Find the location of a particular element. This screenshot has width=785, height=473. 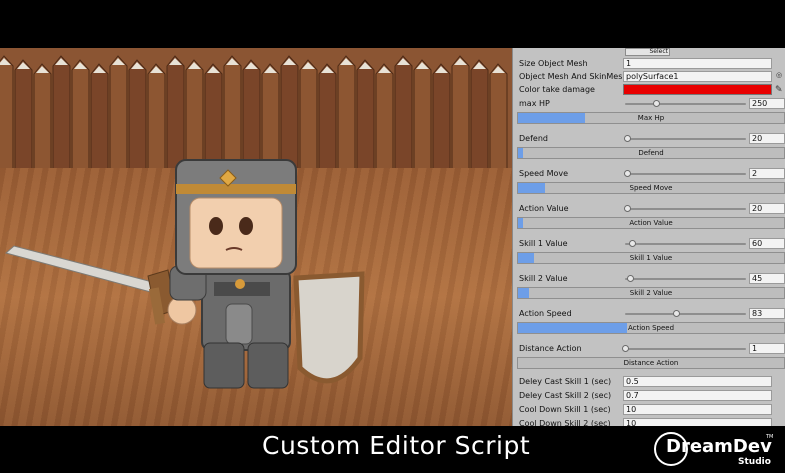

dreamdev-logo: DreamDev TM Studio is located at coordinates (714, 450).